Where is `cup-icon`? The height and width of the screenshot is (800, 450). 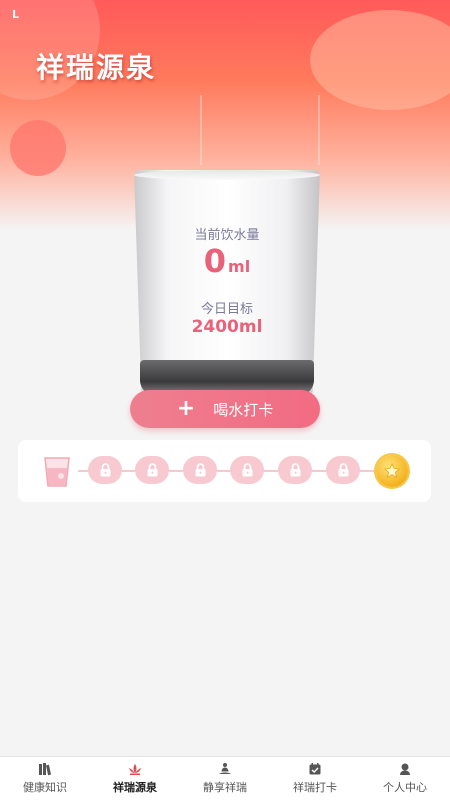 cup-icon is located at coordinates (57, 471).